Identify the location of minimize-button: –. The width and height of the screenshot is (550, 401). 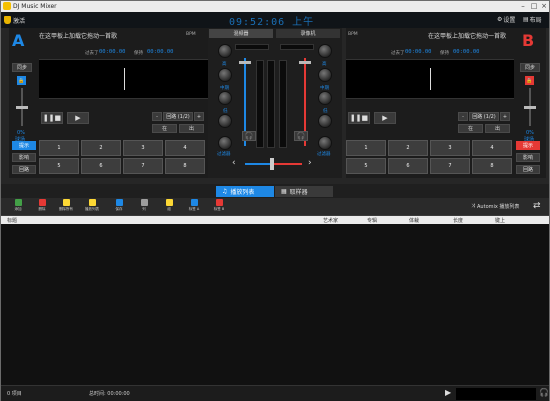
(523, 6).